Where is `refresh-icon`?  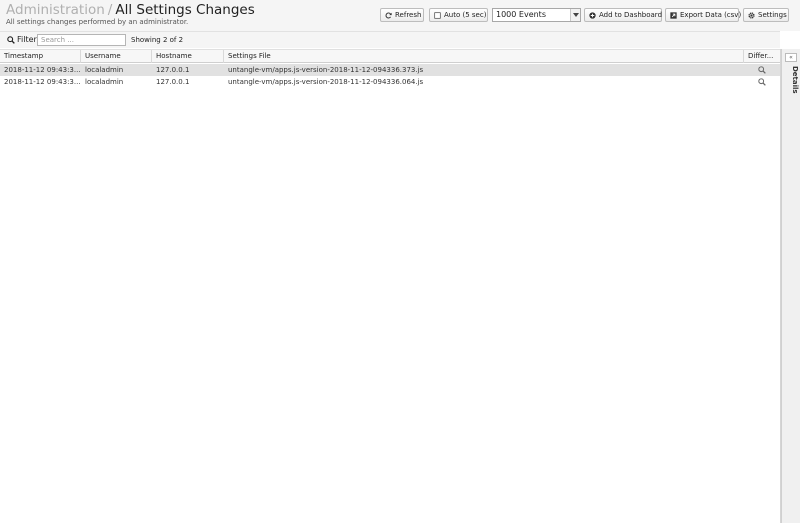
refresh-icon is located at coordinates (388, 15).